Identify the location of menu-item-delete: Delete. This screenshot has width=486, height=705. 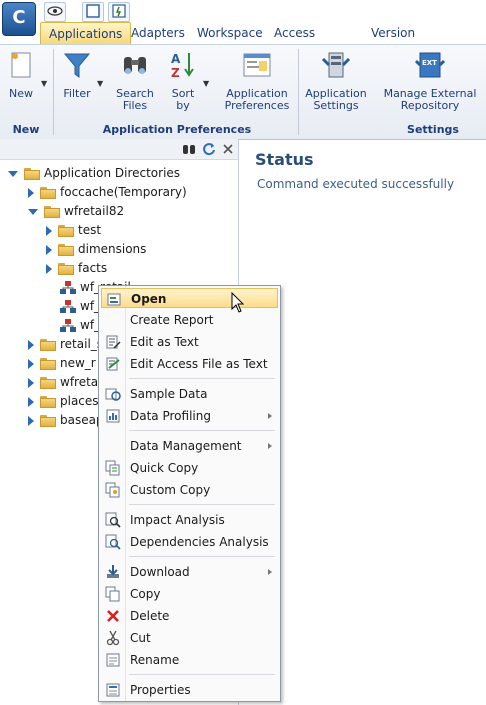
(189, 616).